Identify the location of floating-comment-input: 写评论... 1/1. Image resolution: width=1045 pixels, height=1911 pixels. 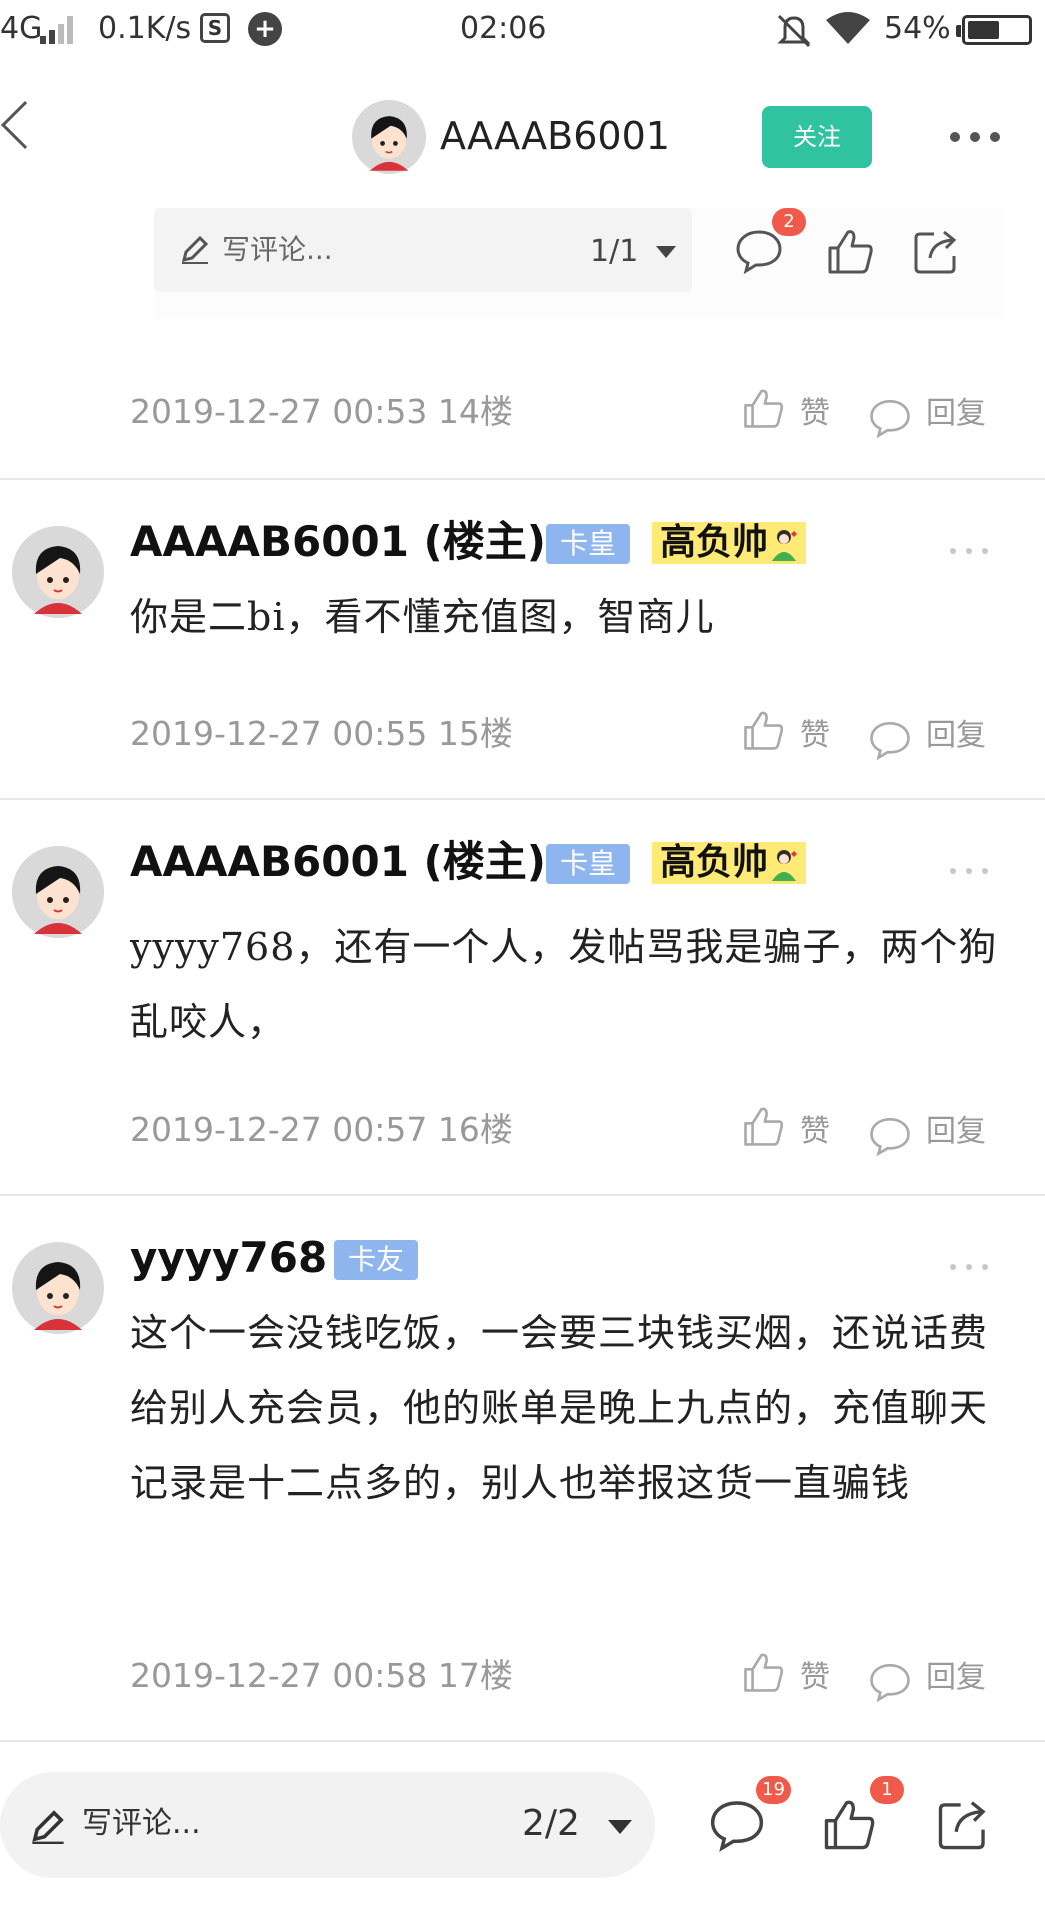
(423, 250).